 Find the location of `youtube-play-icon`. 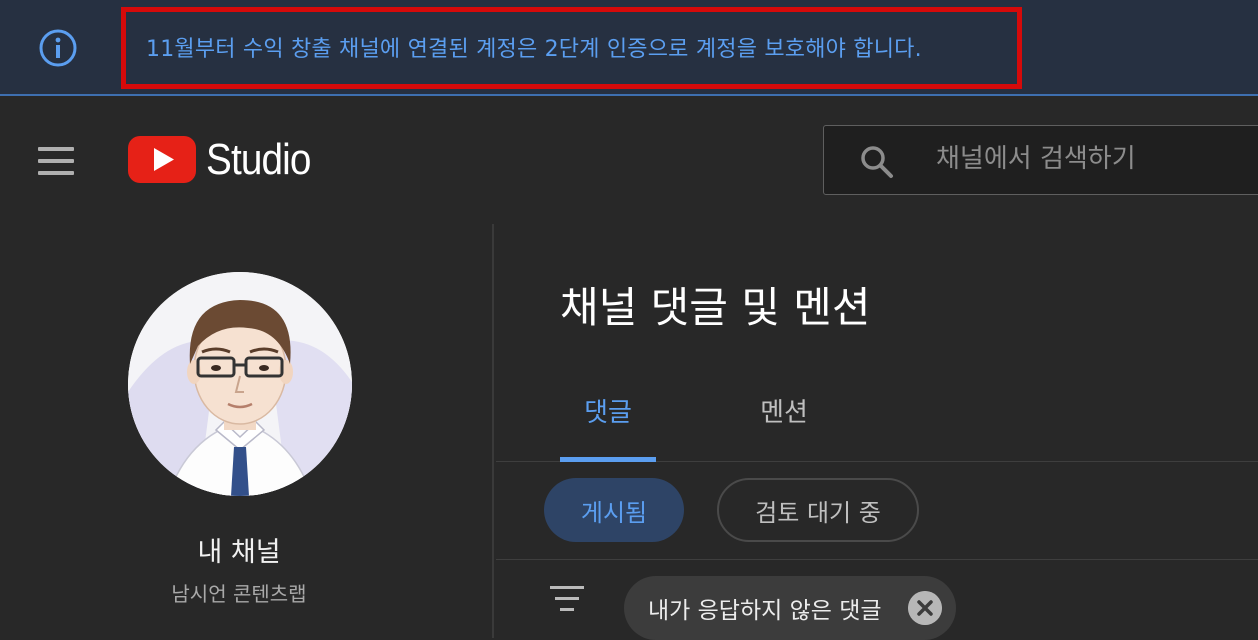

youtube-play-icon is located at coordinates (162, 159).